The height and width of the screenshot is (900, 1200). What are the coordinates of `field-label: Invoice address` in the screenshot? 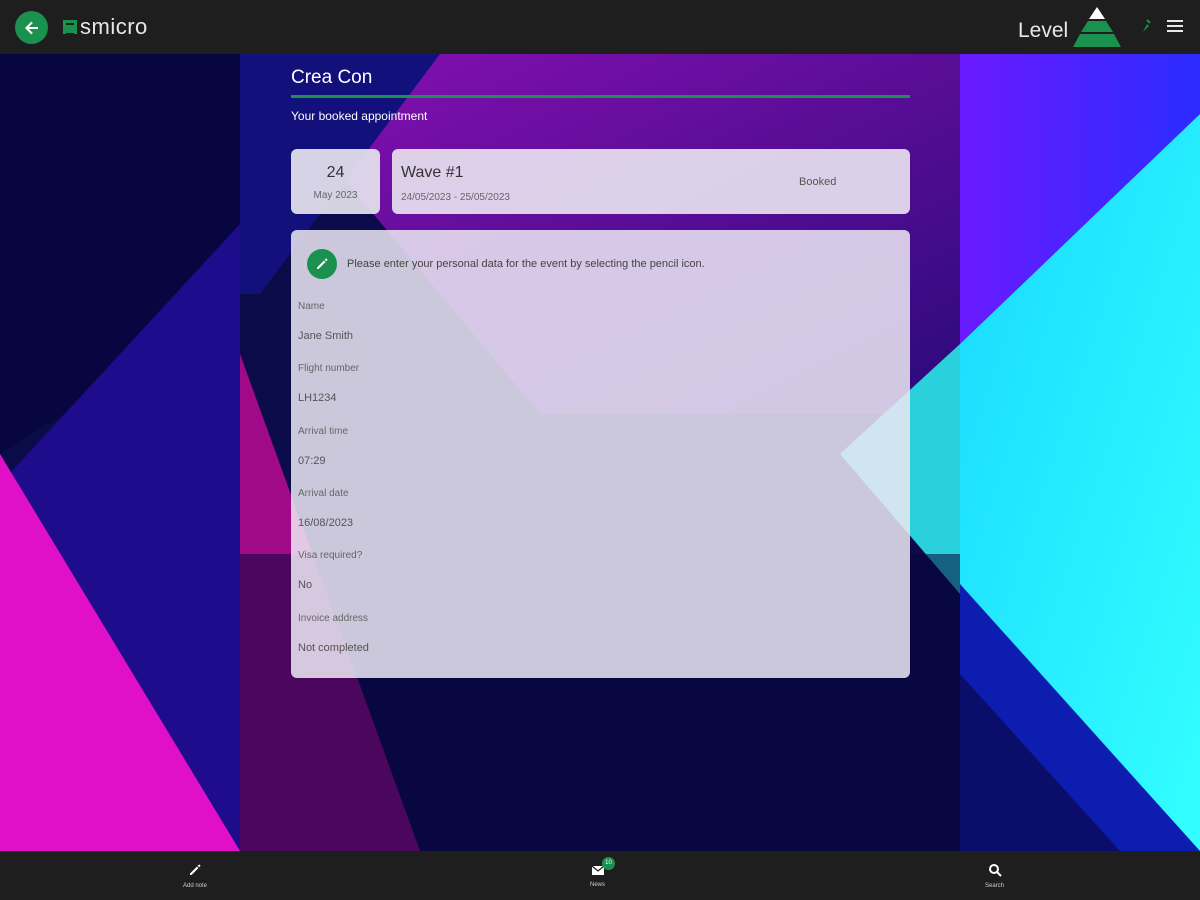 It's located at (333, 618).